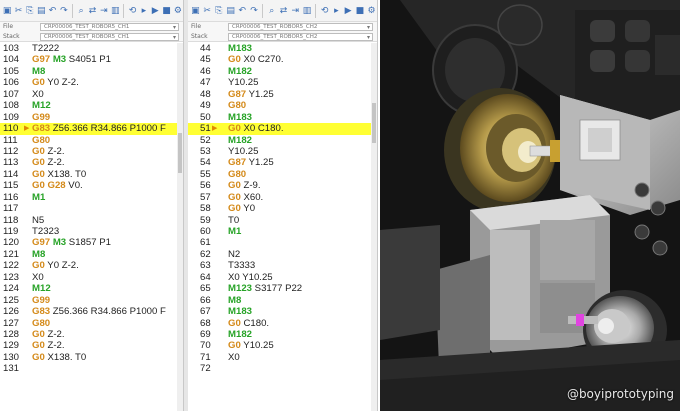 This screenshot has width=680, height=411. I want to click on code-line: 56 G0 Z-9., so click(282, 185).